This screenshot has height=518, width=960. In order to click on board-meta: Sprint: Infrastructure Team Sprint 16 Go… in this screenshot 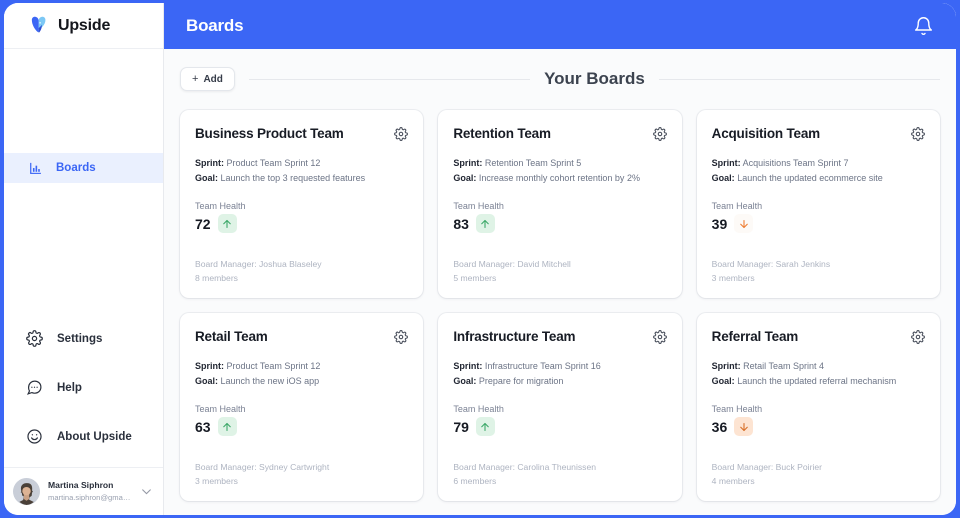, I will do `click(559, 374)`.